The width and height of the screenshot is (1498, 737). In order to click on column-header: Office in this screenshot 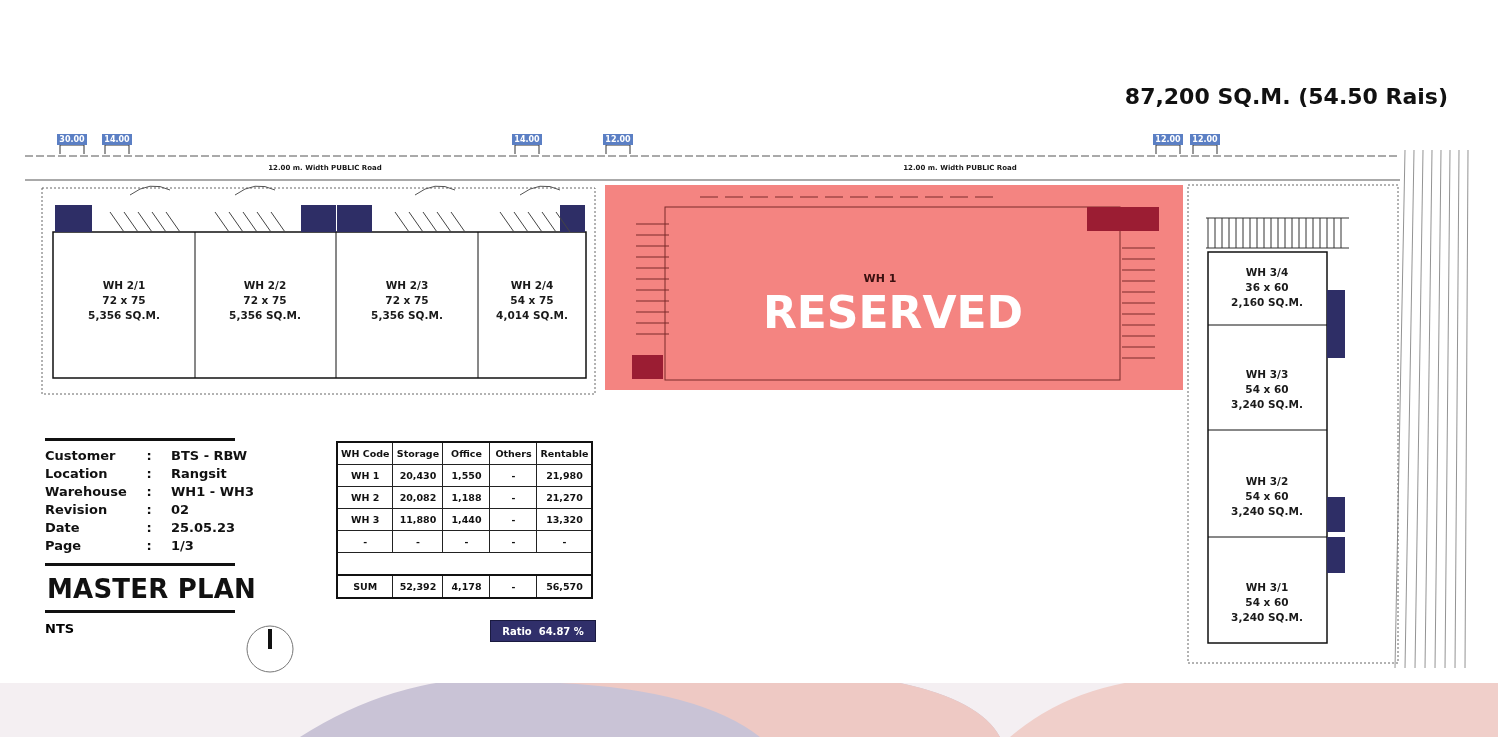, I will do `click(466, 453)`.